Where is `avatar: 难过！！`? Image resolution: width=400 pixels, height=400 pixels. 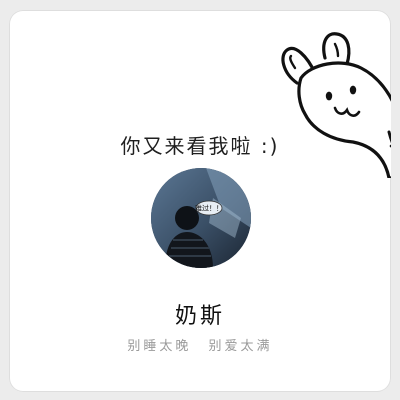 avatar: 难过！！ is located at coordinates (201, 218).